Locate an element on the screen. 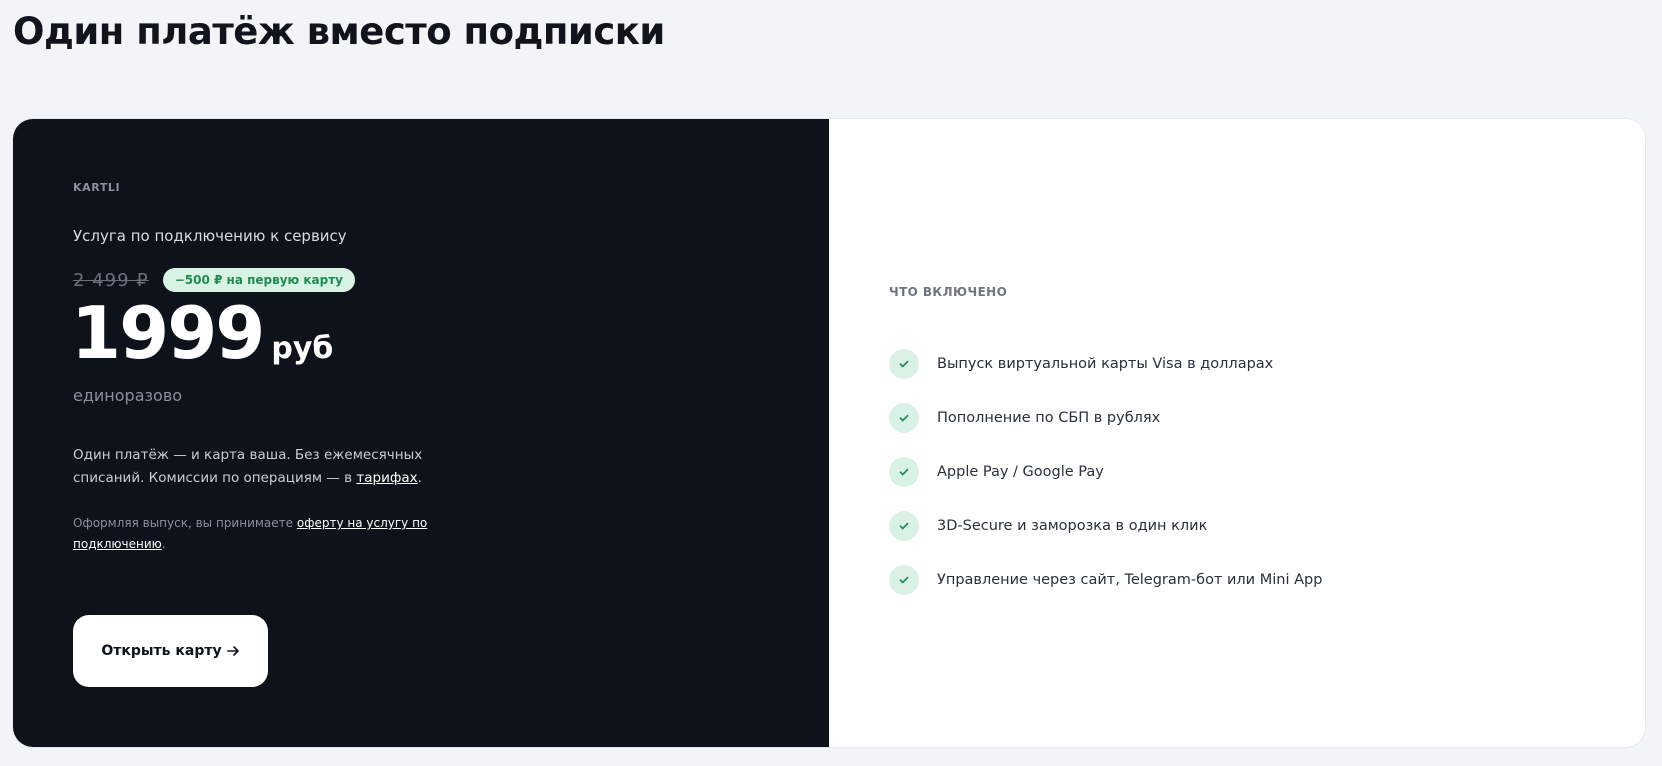 This screenshot has width=1662, height=766. feature-label: Выпуск виртуальной карты Visa в долларах is located at coordinates (1105, 364).